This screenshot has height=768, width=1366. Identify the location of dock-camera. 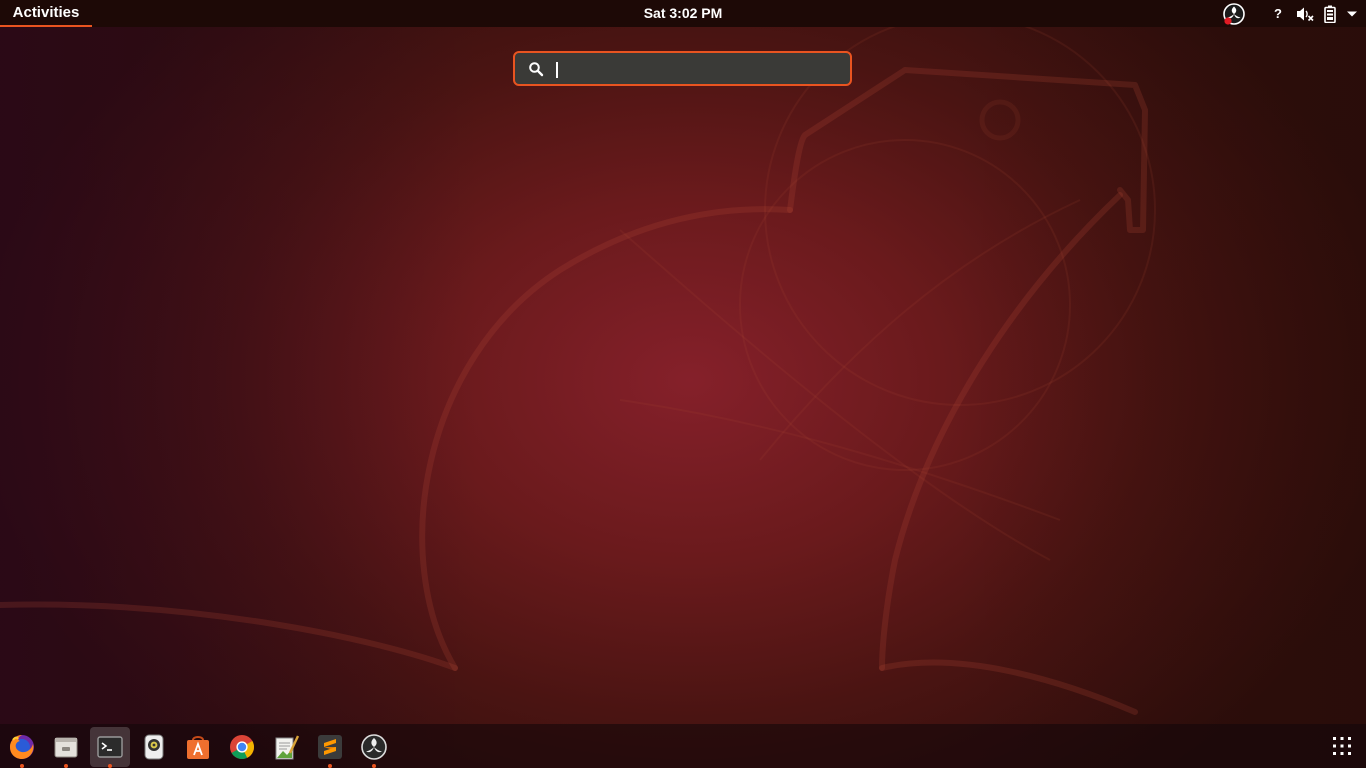
(154, 747).